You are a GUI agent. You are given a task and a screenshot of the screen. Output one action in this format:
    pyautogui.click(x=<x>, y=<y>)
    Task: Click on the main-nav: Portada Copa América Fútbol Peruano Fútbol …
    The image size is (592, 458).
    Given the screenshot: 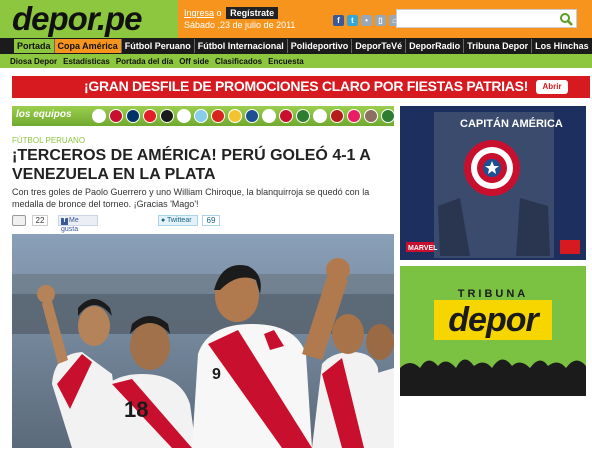 What is the action you would take?
    pyautogui.click(x=296, y=46)
    